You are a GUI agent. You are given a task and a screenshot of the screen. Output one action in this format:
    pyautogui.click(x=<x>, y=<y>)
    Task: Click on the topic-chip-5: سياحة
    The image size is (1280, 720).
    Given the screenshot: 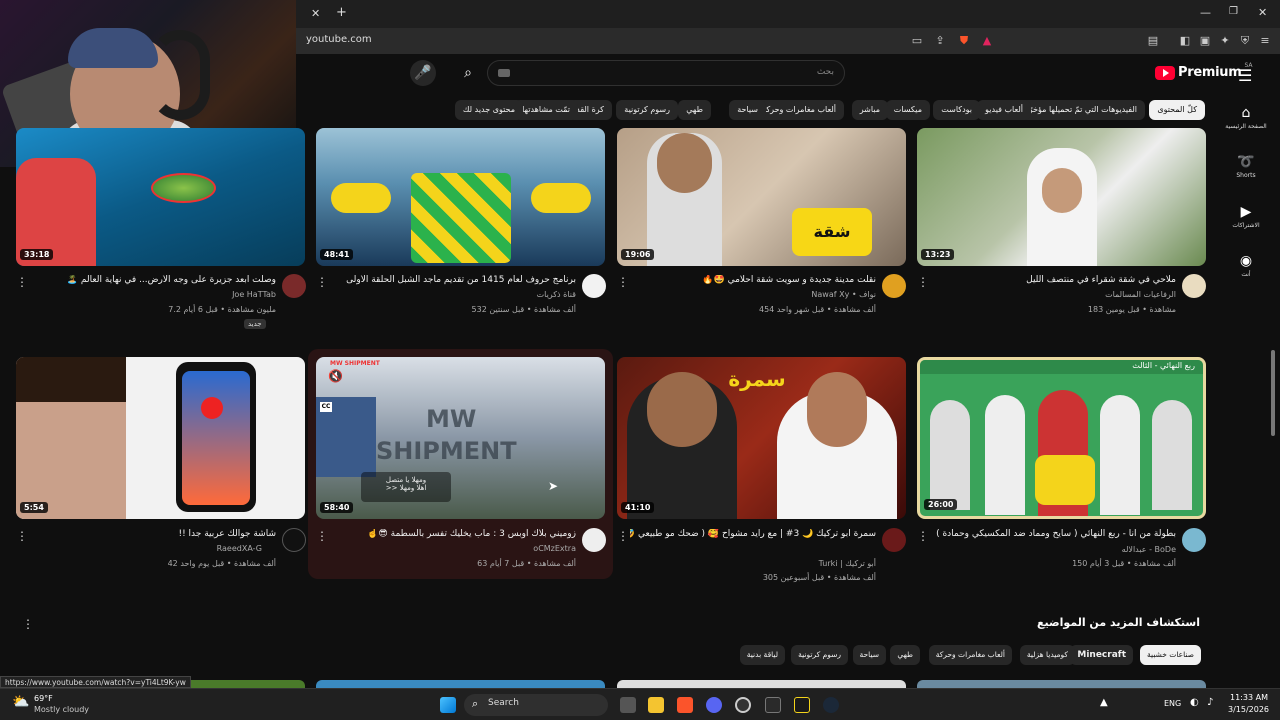 What is the action you would take?
    pyautogui.click(x=869, y=655)
    